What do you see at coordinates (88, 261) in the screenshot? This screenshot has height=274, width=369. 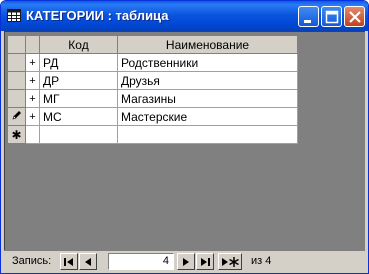 I see `previous-record-button` at bounding box center [88, 261].